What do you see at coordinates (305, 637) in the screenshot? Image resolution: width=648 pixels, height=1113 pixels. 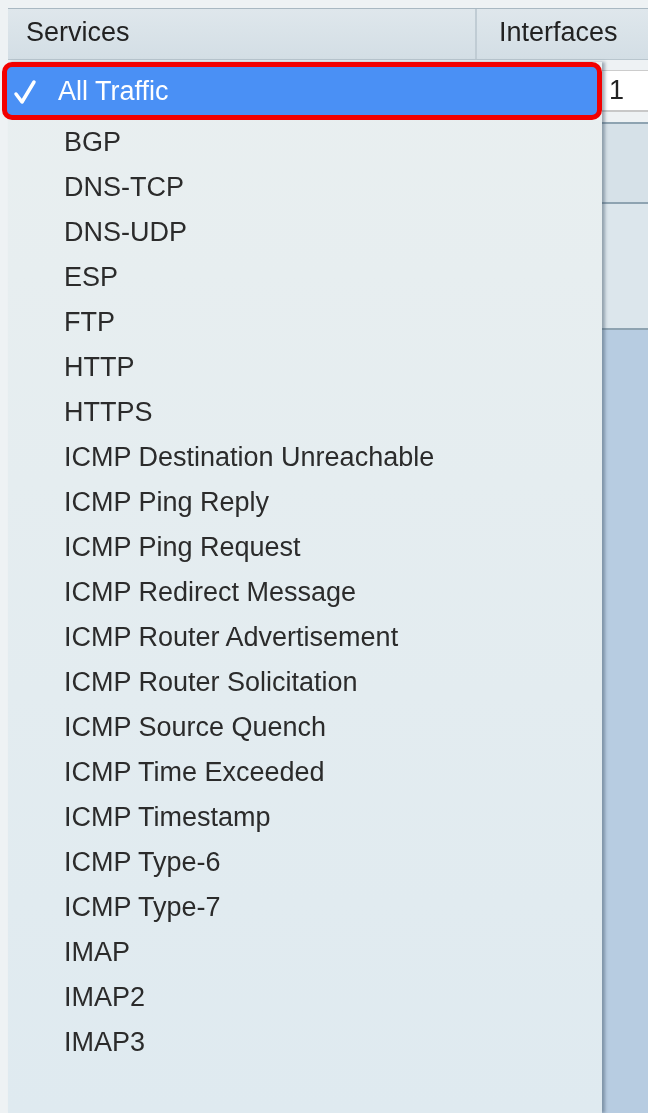 I see `menu-item: ICMP Router Advertisement` at bounding box center [305, 637].